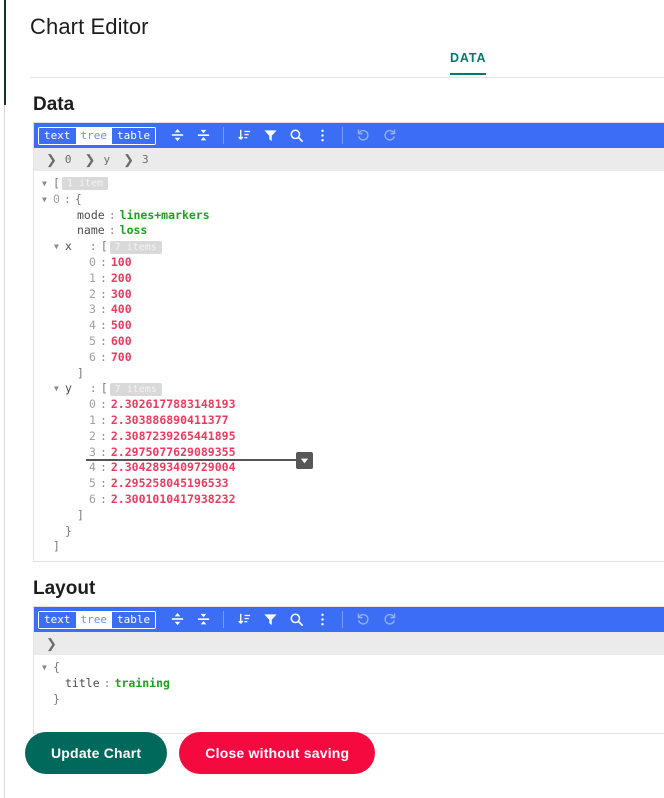 The image size is (664, 798). I want to click on tab-data: DATA, so click(468, 63).